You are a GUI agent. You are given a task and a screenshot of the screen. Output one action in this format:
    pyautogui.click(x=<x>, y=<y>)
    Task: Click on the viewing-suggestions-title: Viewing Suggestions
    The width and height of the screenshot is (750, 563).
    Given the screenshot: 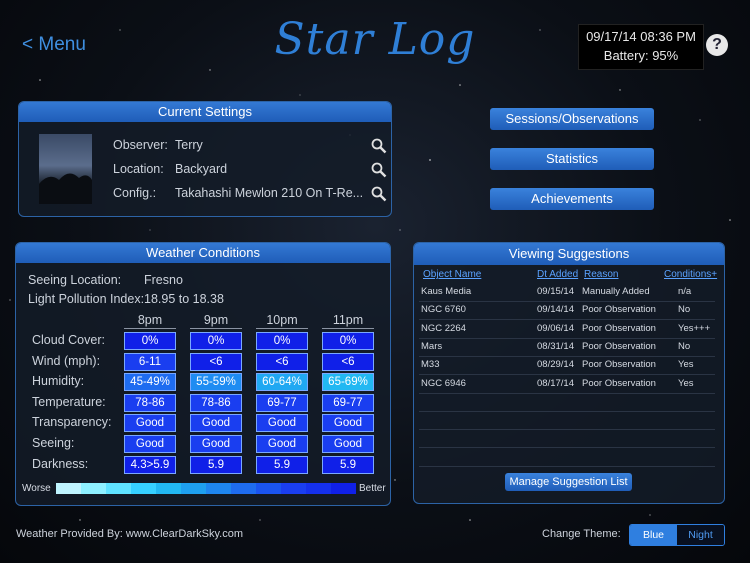 What is the action you would take?
    pyautogui.click(x=569, y=254)
    